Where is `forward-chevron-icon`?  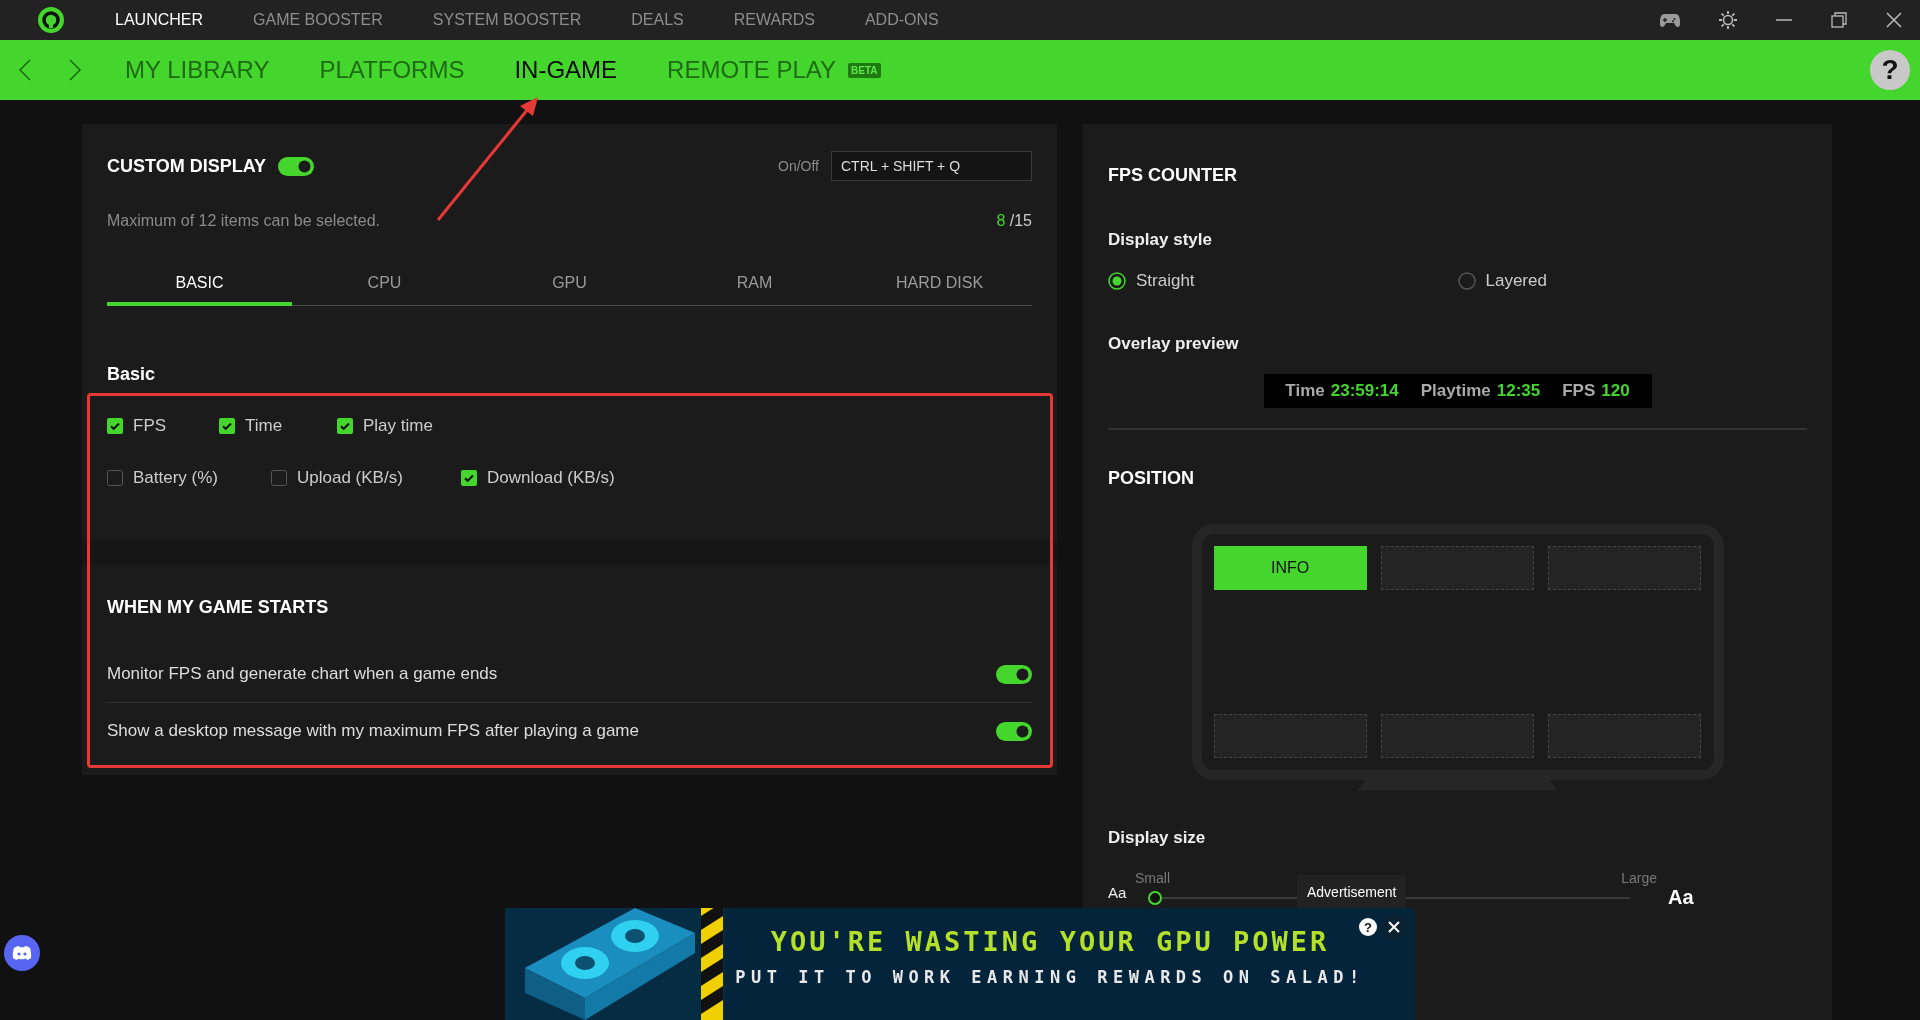 forward-chevron-icon is located at coordinates (75, 70).